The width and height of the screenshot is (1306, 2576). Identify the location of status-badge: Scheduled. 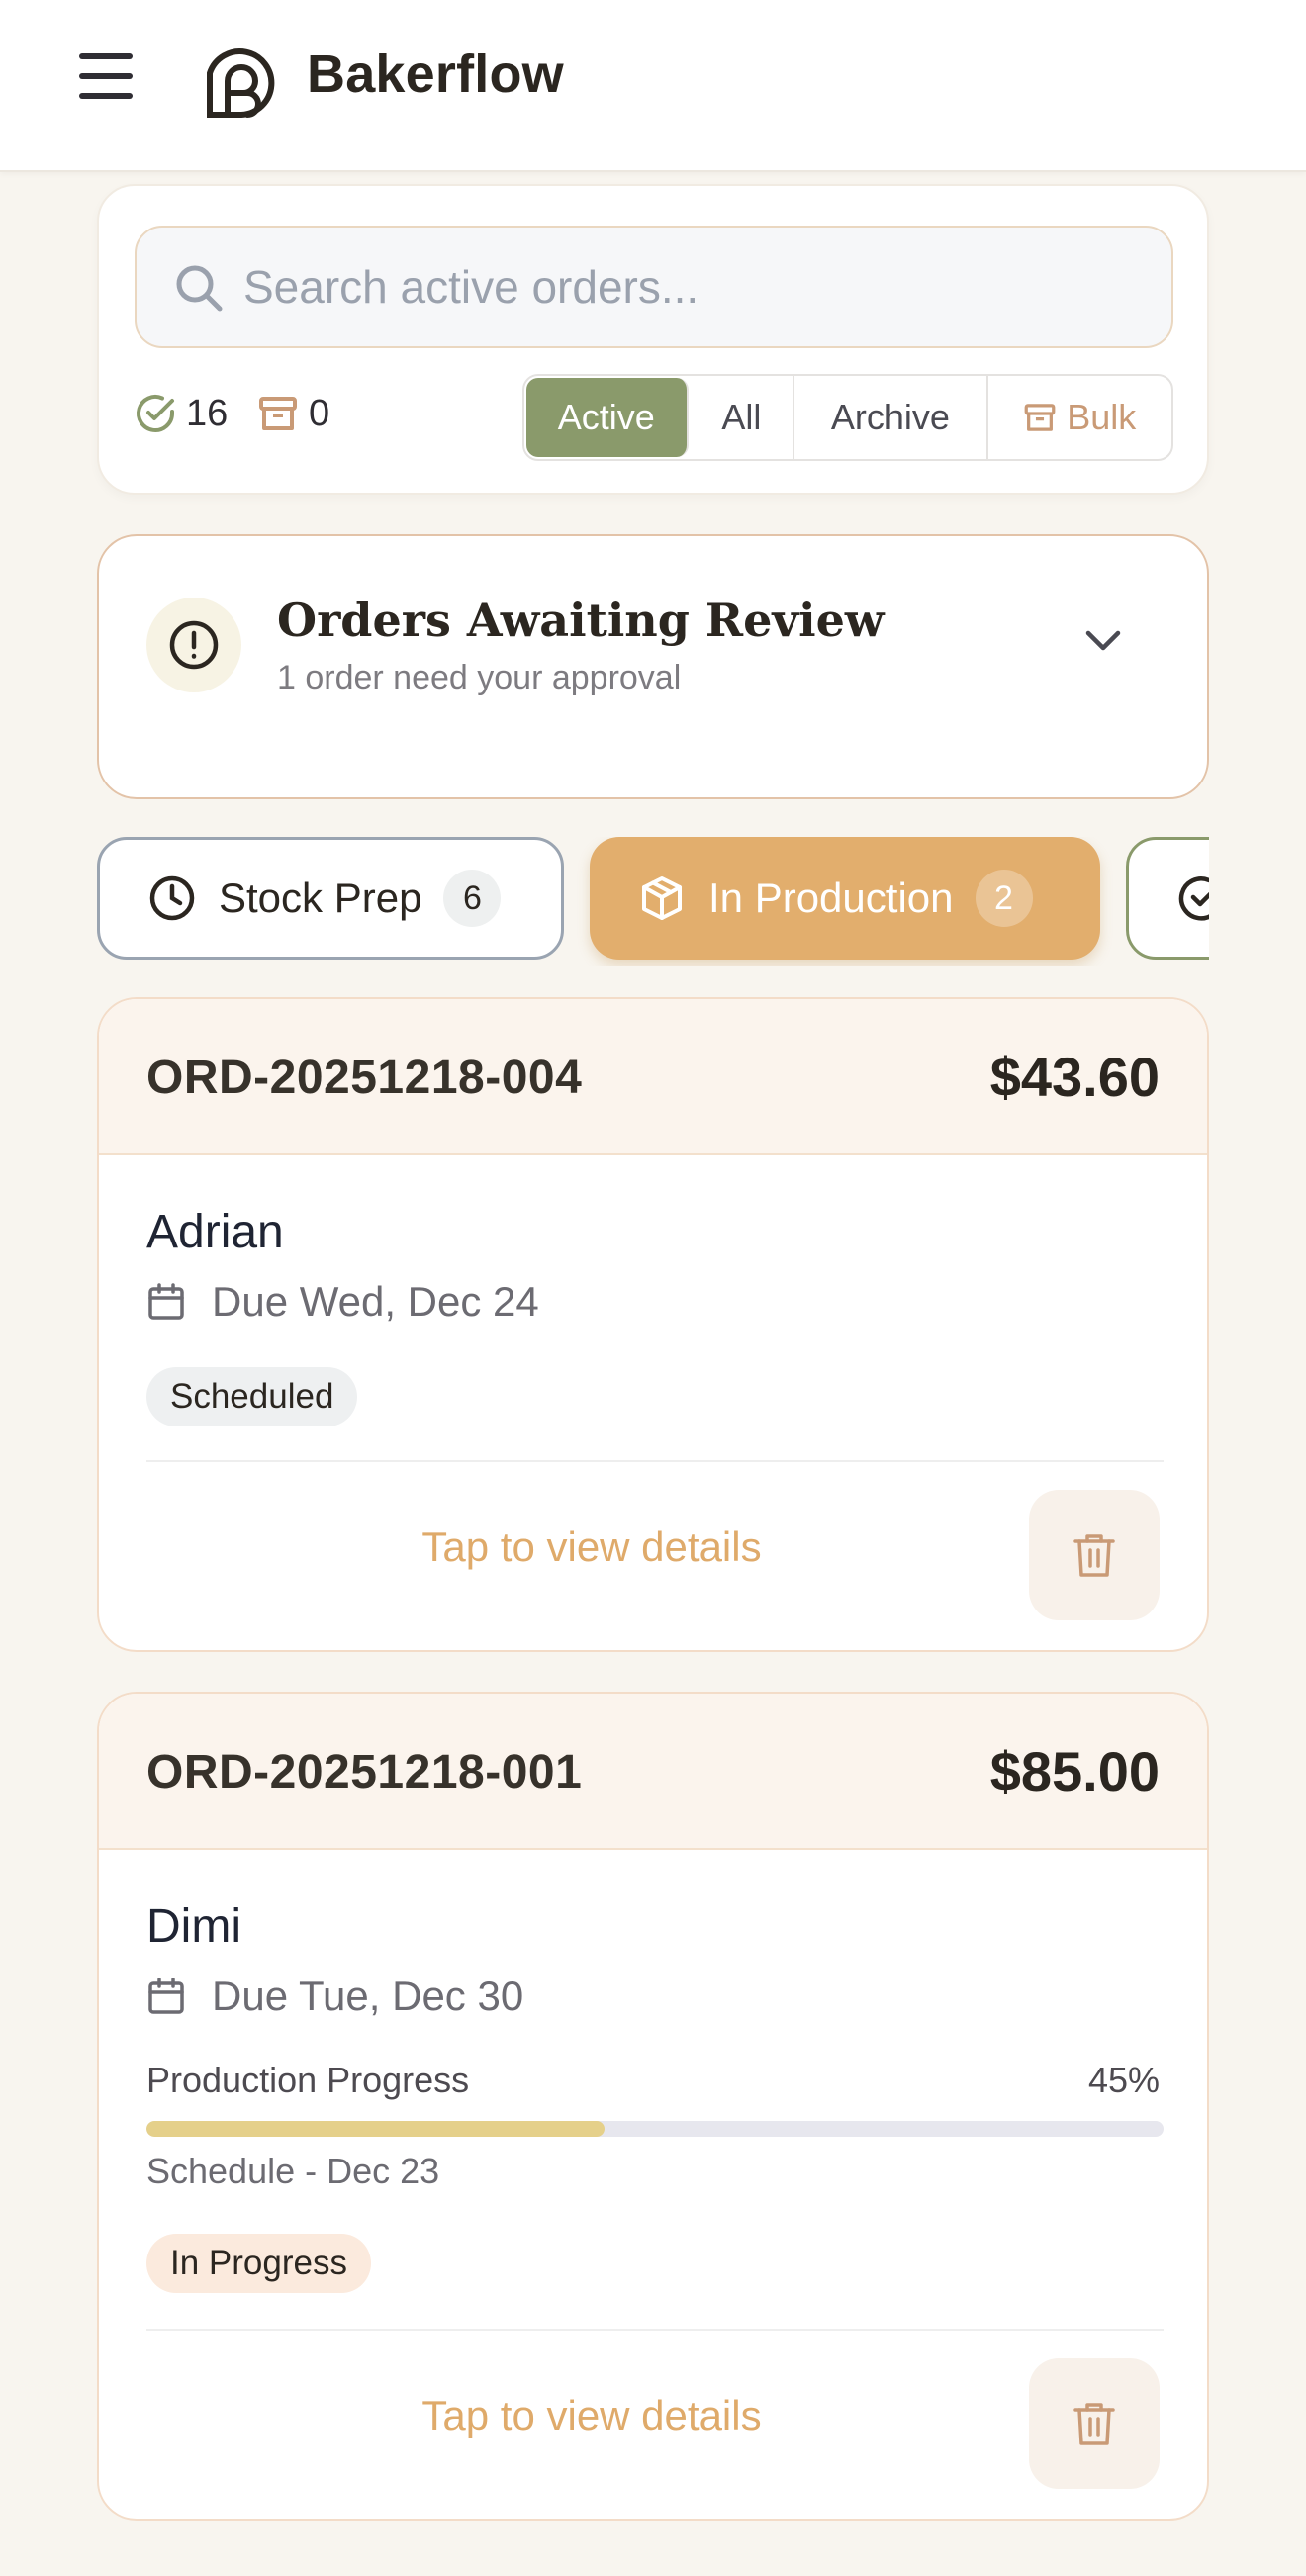
(252, 1396).